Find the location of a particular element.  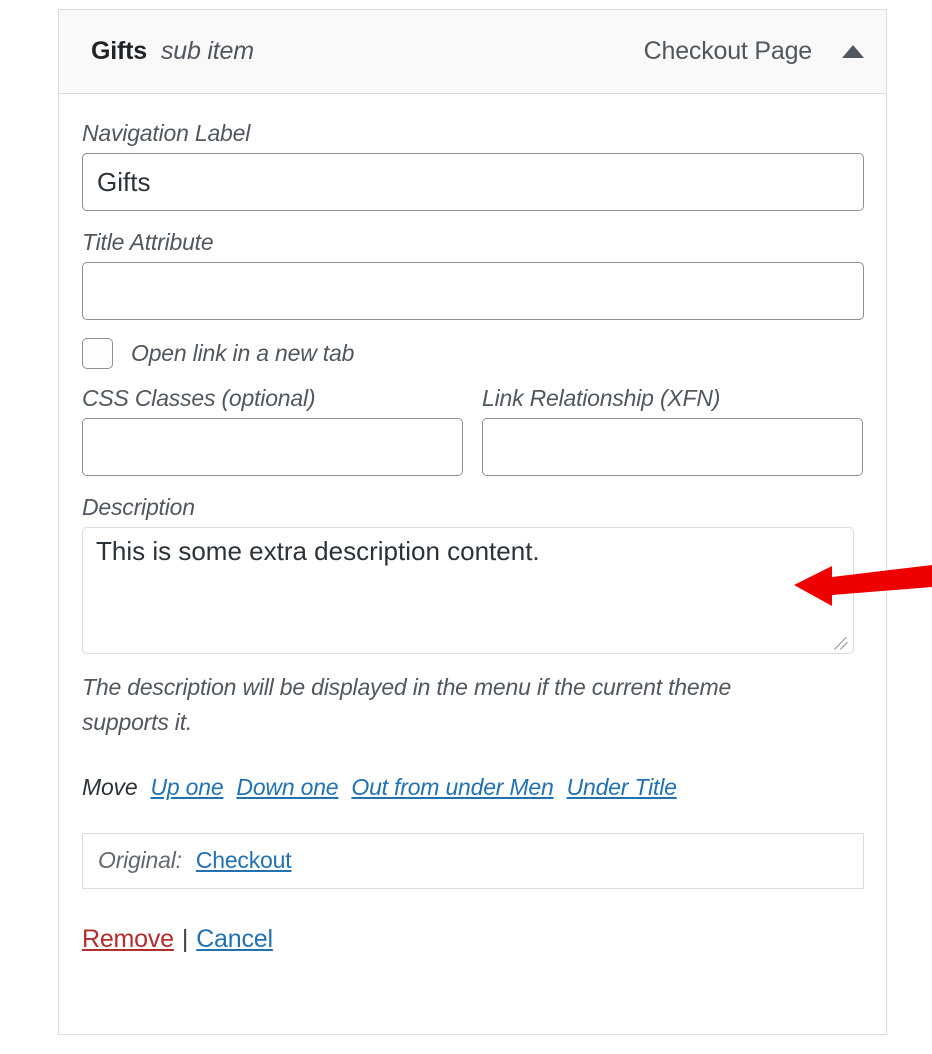

menu-item-type-label: Checkout Page is located at coordinates (728, 51).